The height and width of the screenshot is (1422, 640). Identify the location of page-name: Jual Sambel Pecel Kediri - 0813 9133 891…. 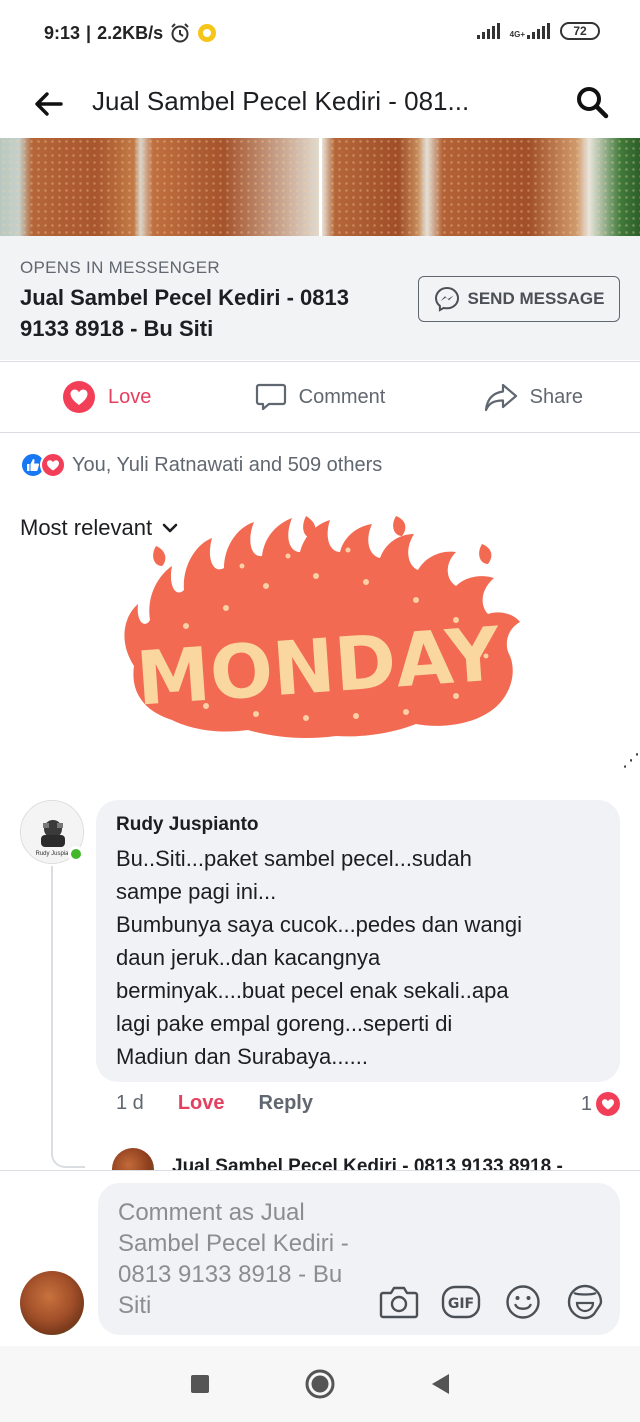
(210, 313).